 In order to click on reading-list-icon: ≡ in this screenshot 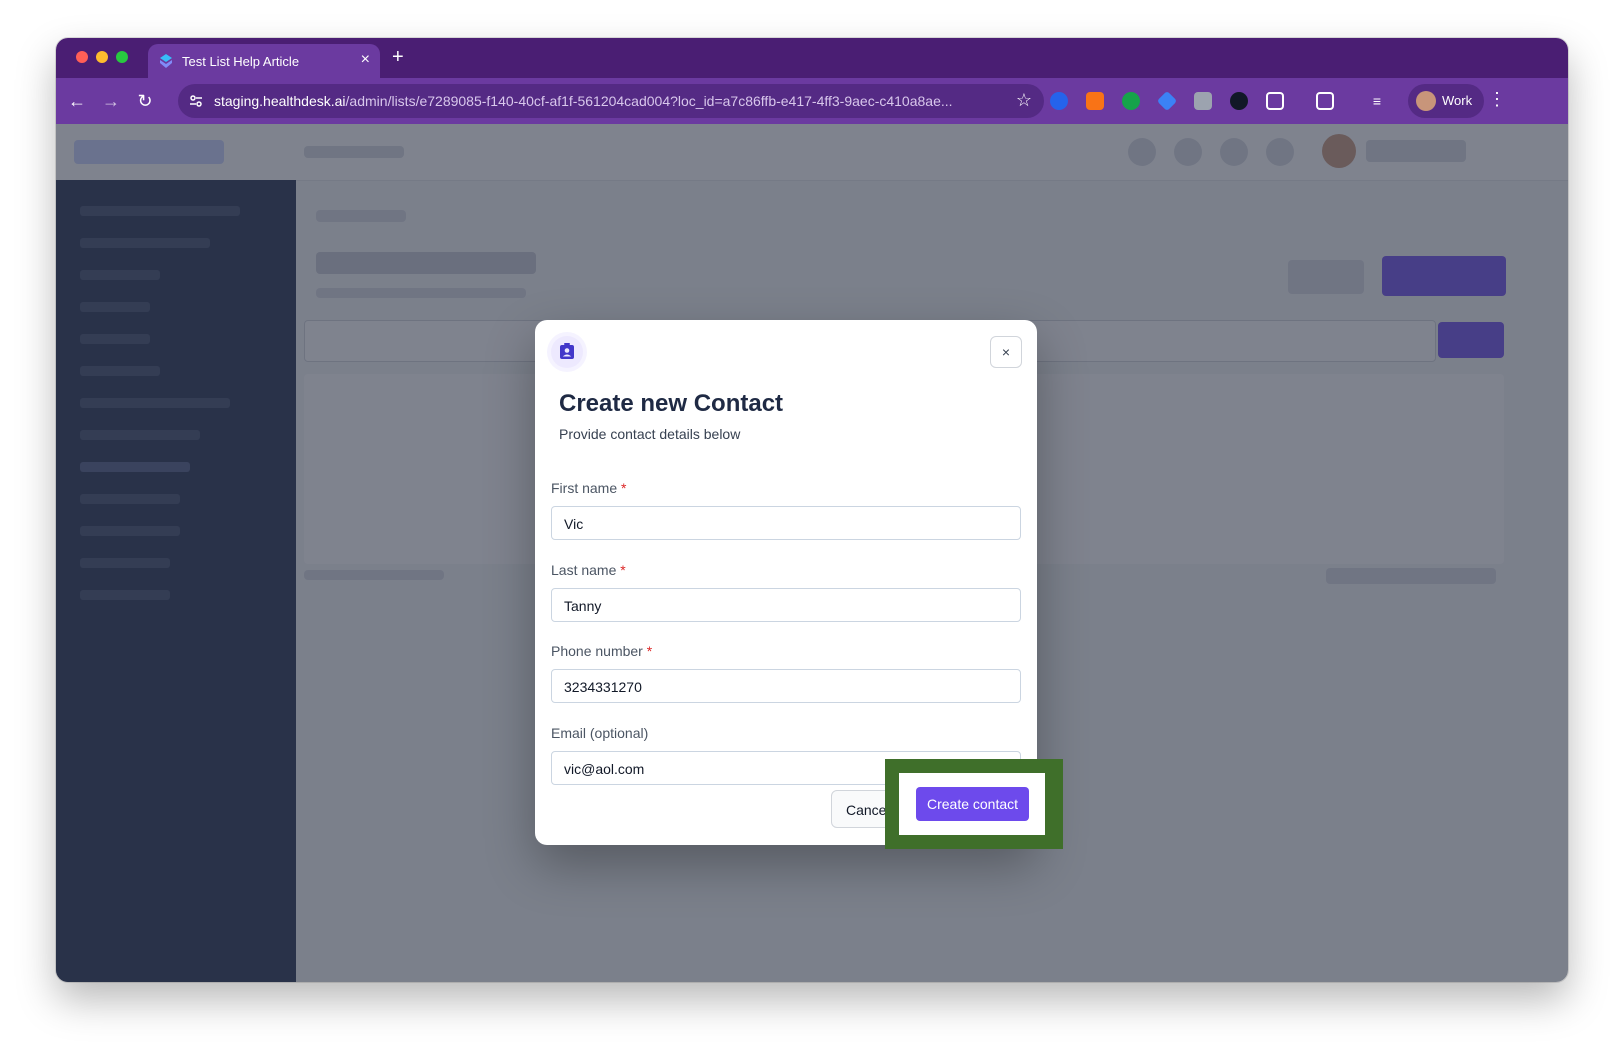, I will do `click(1377, 101)`.